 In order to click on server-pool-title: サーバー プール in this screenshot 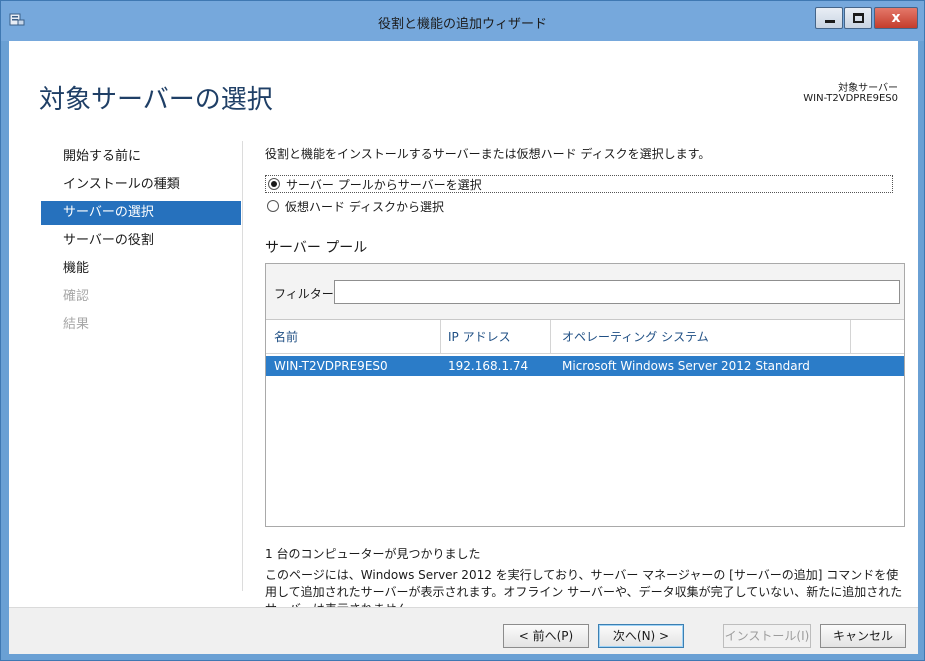, I will do `click(316, 248)`.